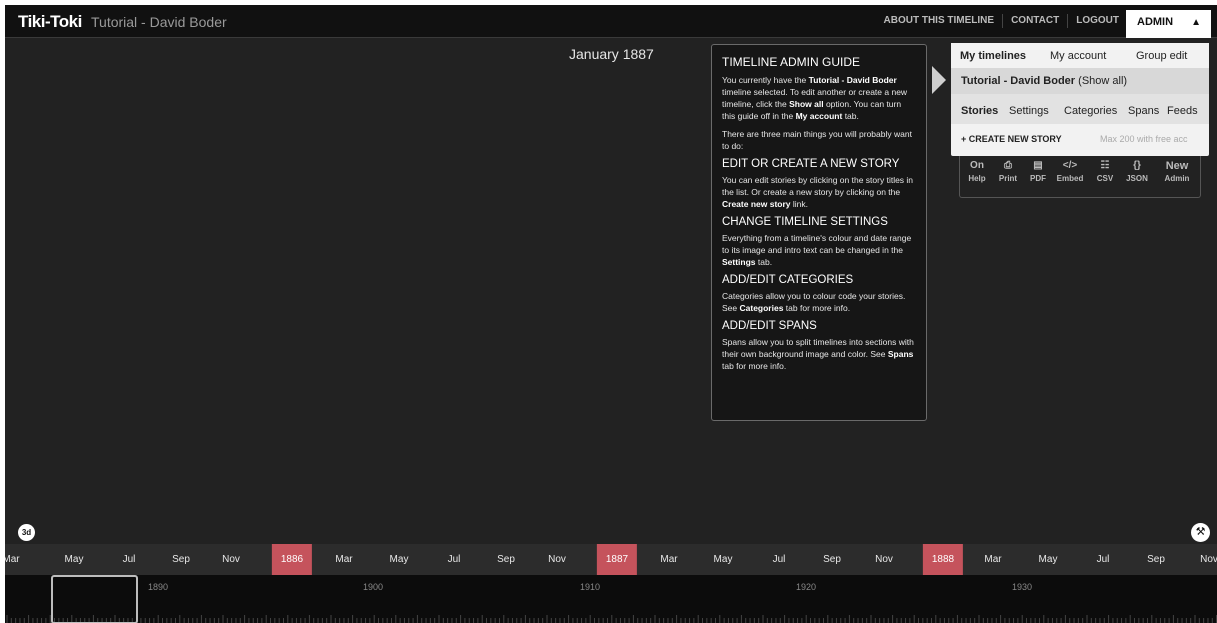  I want to click on toolbar-help: On Help, so click(977, 169).